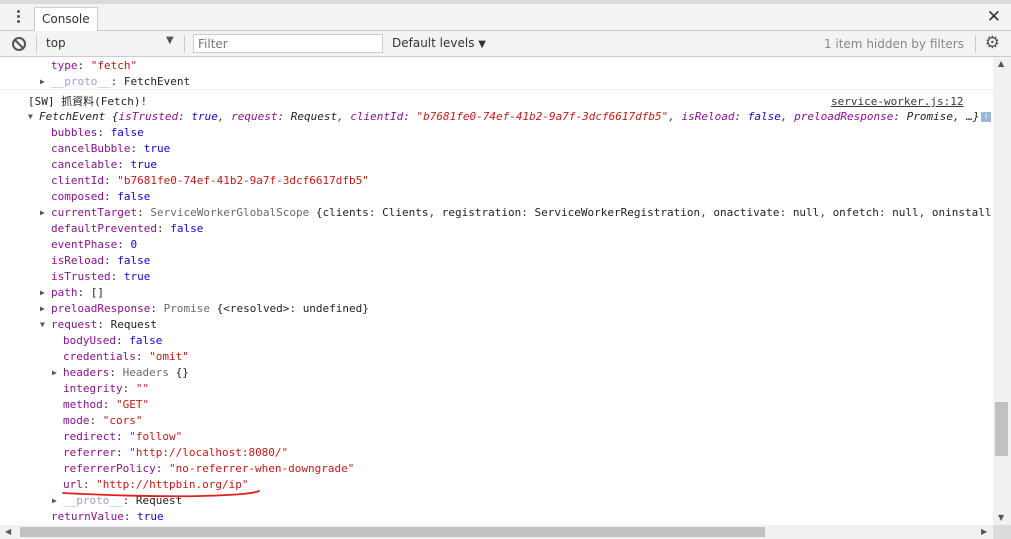  What do you see at coordinates (288, 43) in the screenshot?
I see `filter-input` at bounding box center [288, 43].